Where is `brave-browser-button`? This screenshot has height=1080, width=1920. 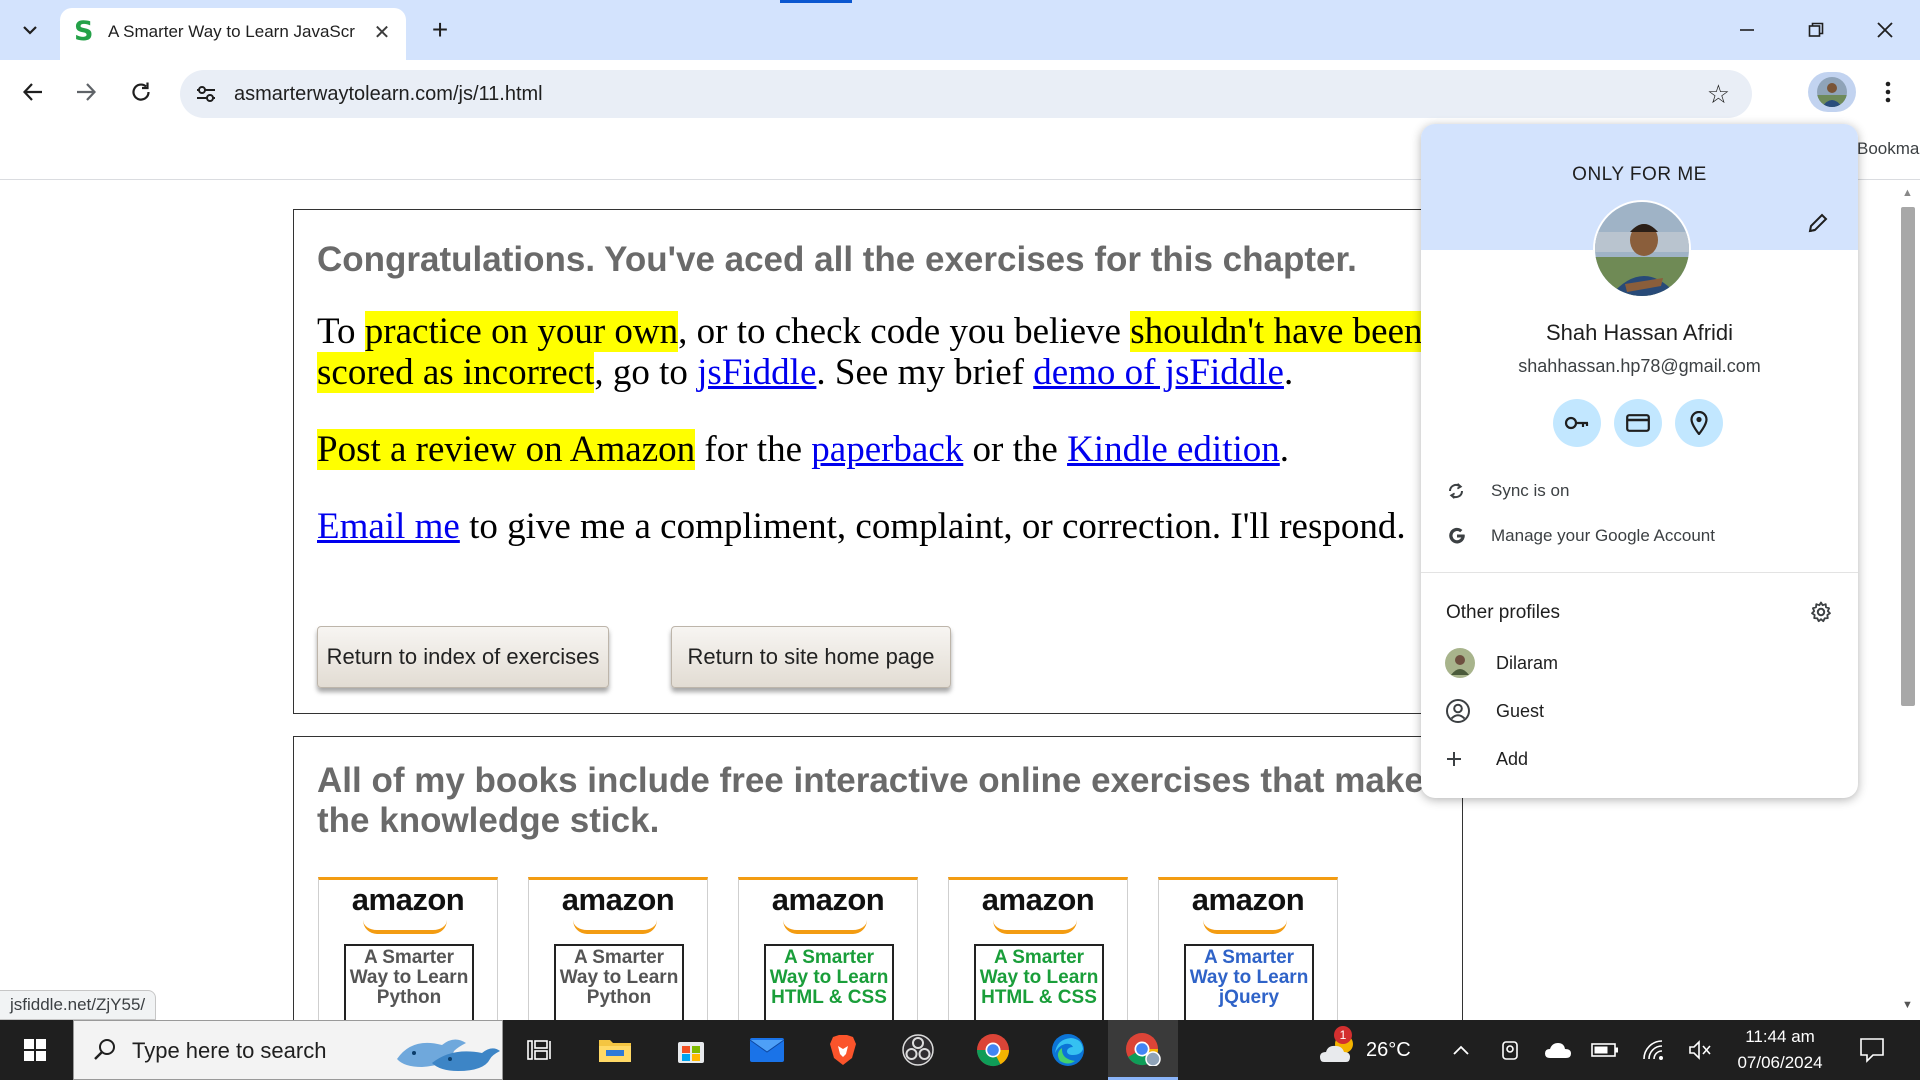
brave-browser-button is located at coordinates (843, 1050).